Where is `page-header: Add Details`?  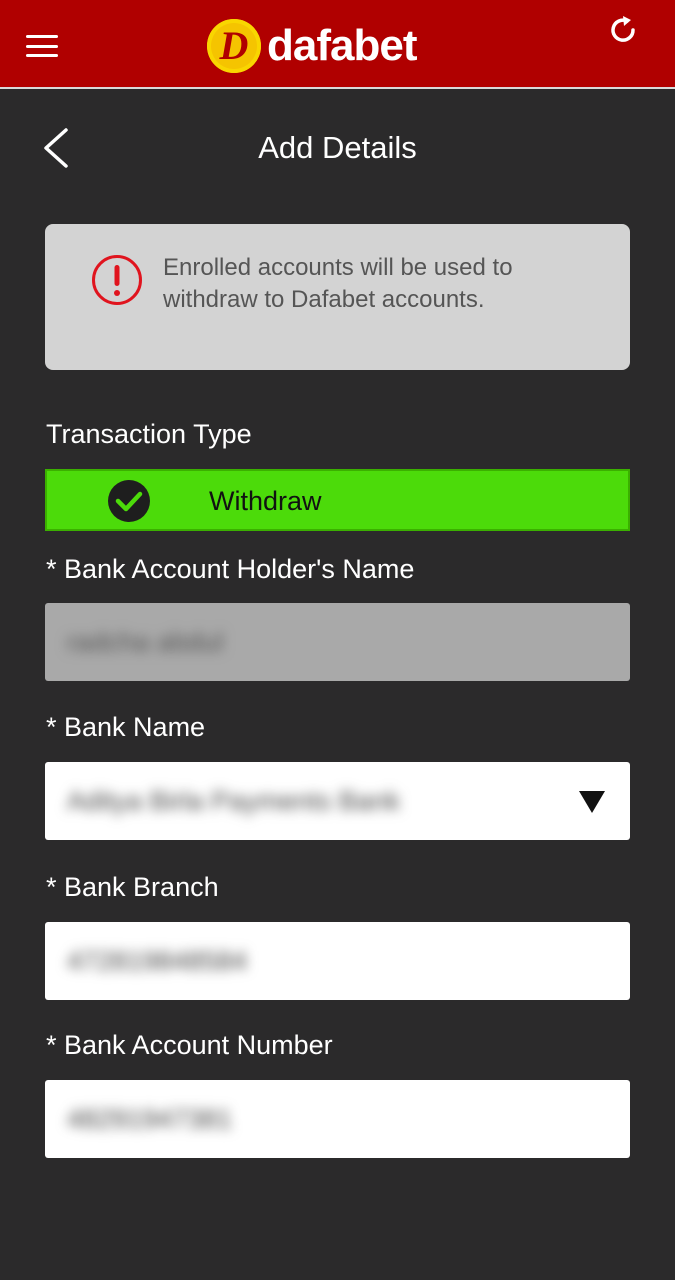 page-header: Add Details is located at coordinates (337, 150).